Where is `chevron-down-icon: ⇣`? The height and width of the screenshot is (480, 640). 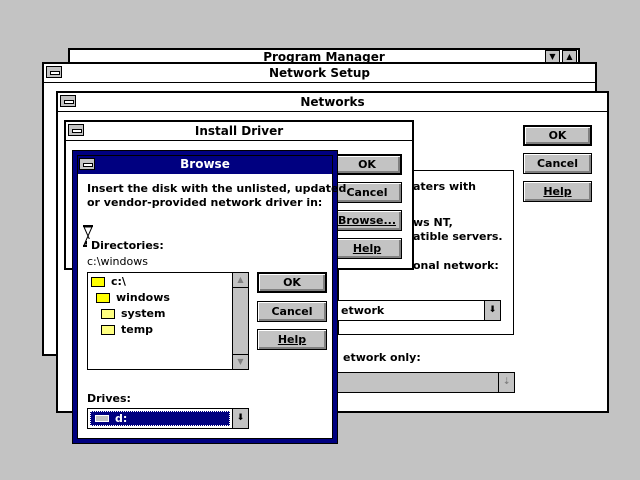 chevron-down-icon: ⇣ is located at coordinates (506, 382).